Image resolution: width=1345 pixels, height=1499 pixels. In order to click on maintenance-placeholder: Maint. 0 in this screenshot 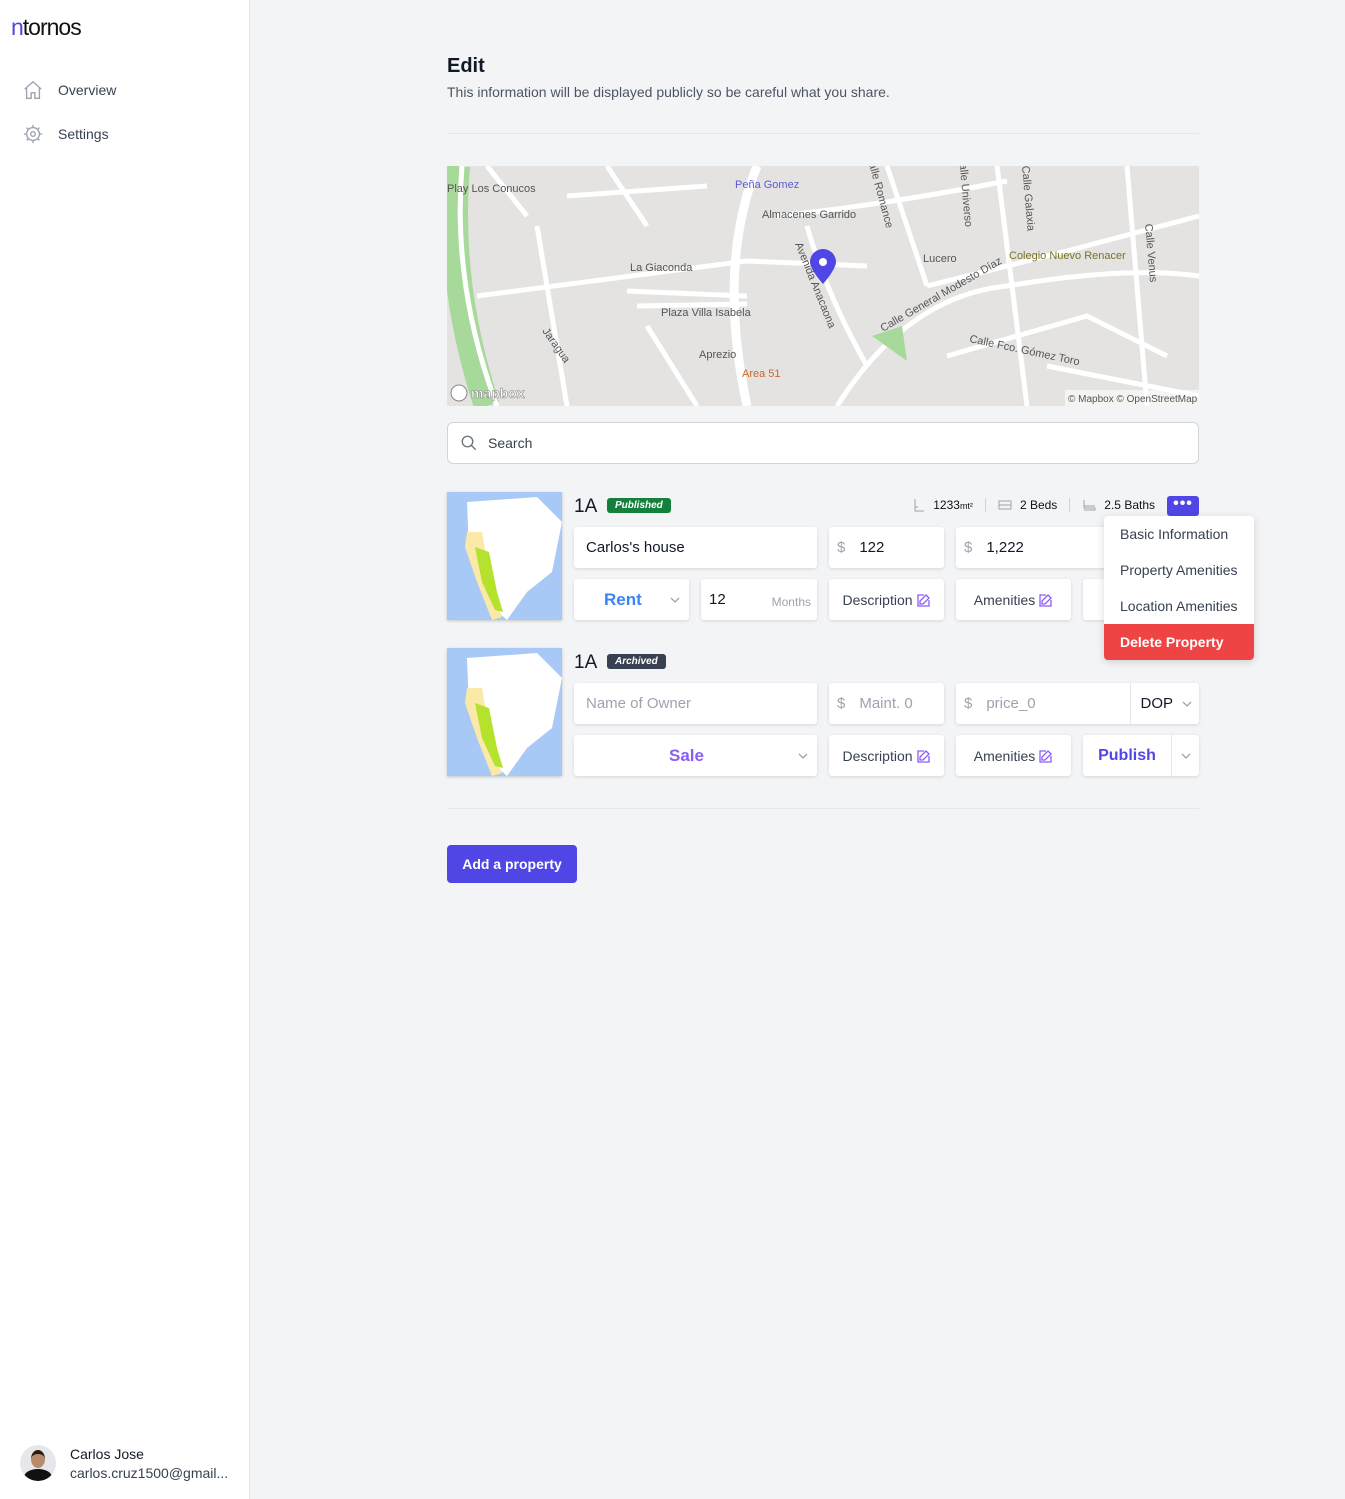, I will do `click(886, 703)`.